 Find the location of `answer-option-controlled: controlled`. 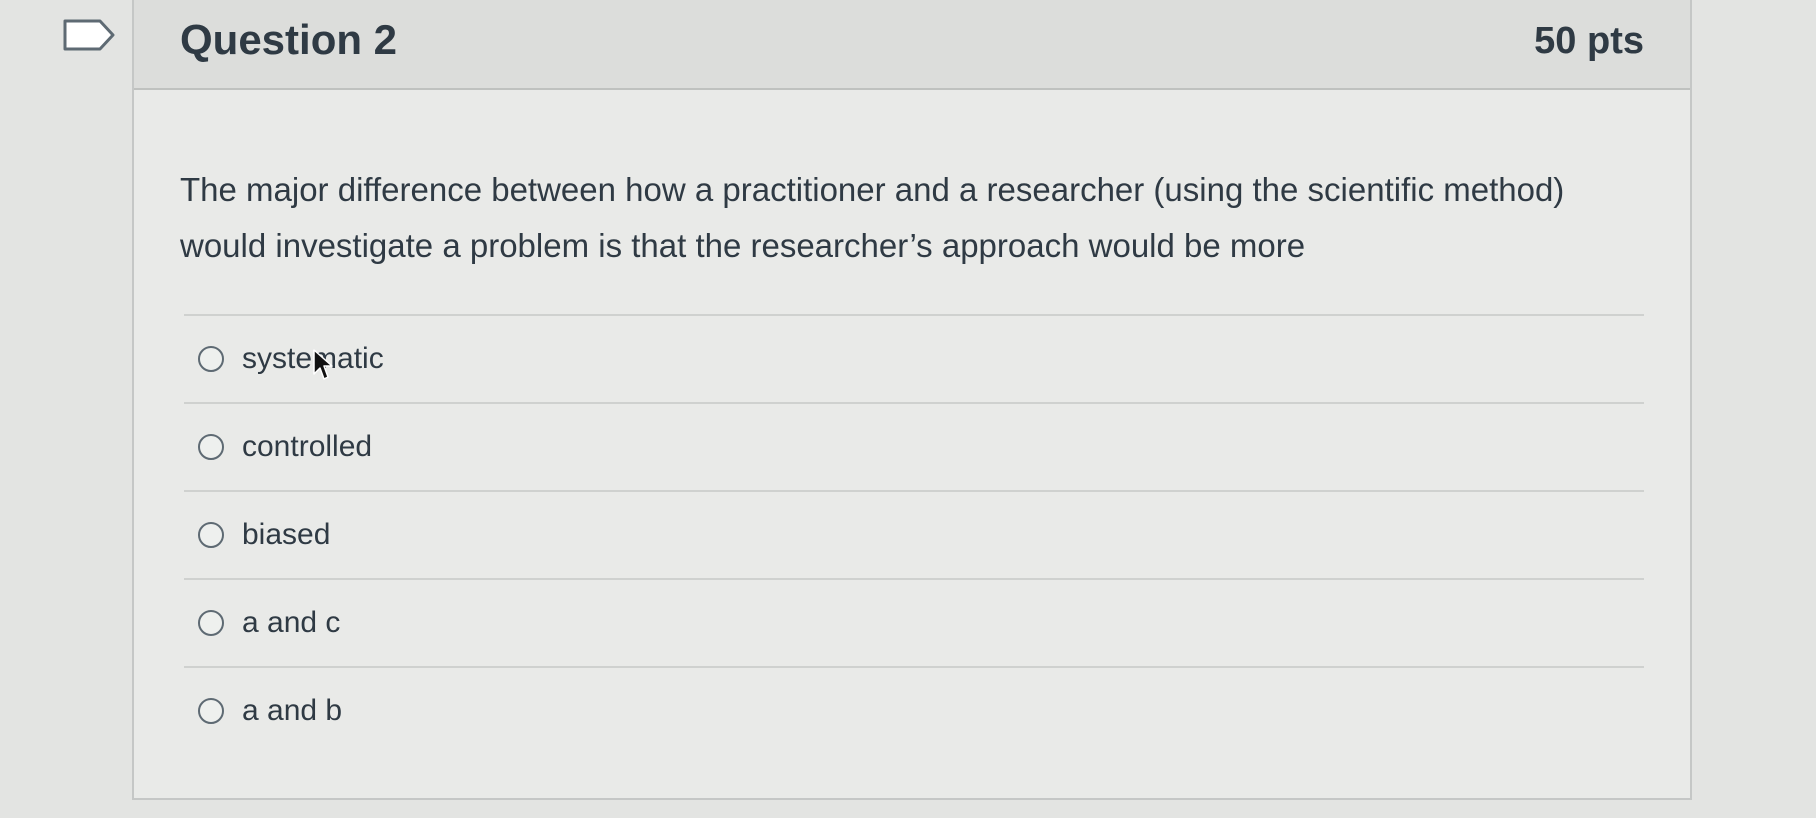

answer-option-controlled: controlled is located at coordinates (914, 446).